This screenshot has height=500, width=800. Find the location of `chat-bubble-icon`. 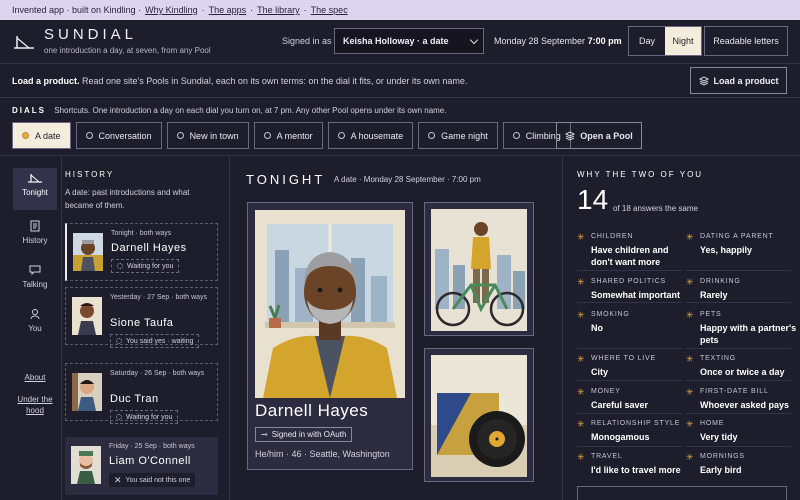

chat-bubble-icon is located at coordinates (35, 270).